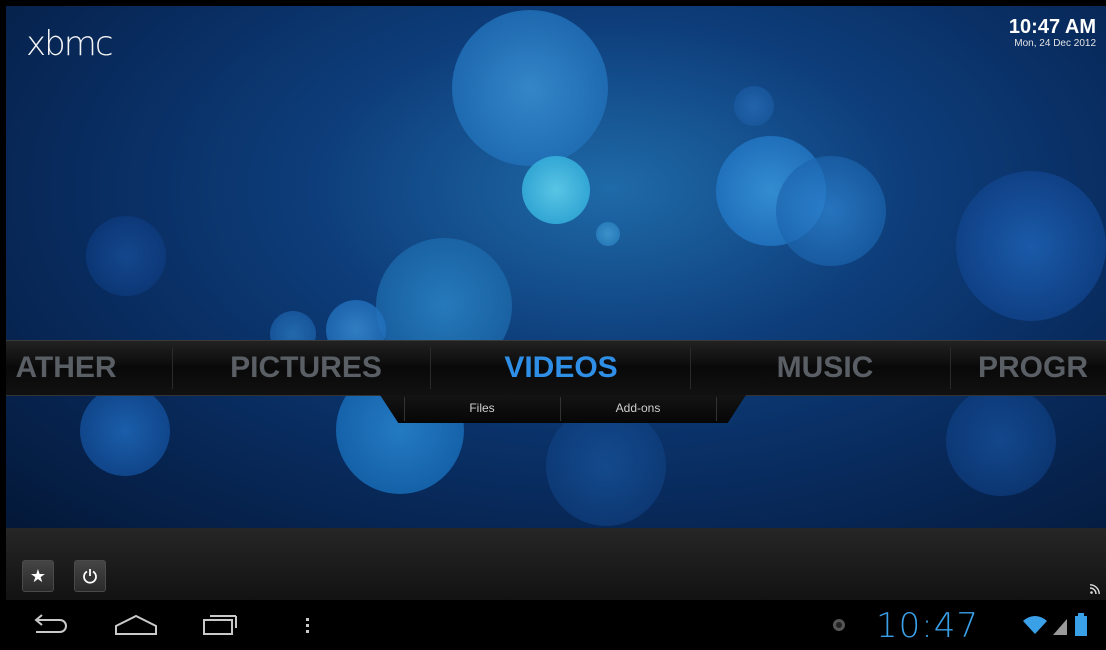 This screenshot has height=650, width=1106. I want to click on menu-item-weather: ATHER, so click(66, 368).